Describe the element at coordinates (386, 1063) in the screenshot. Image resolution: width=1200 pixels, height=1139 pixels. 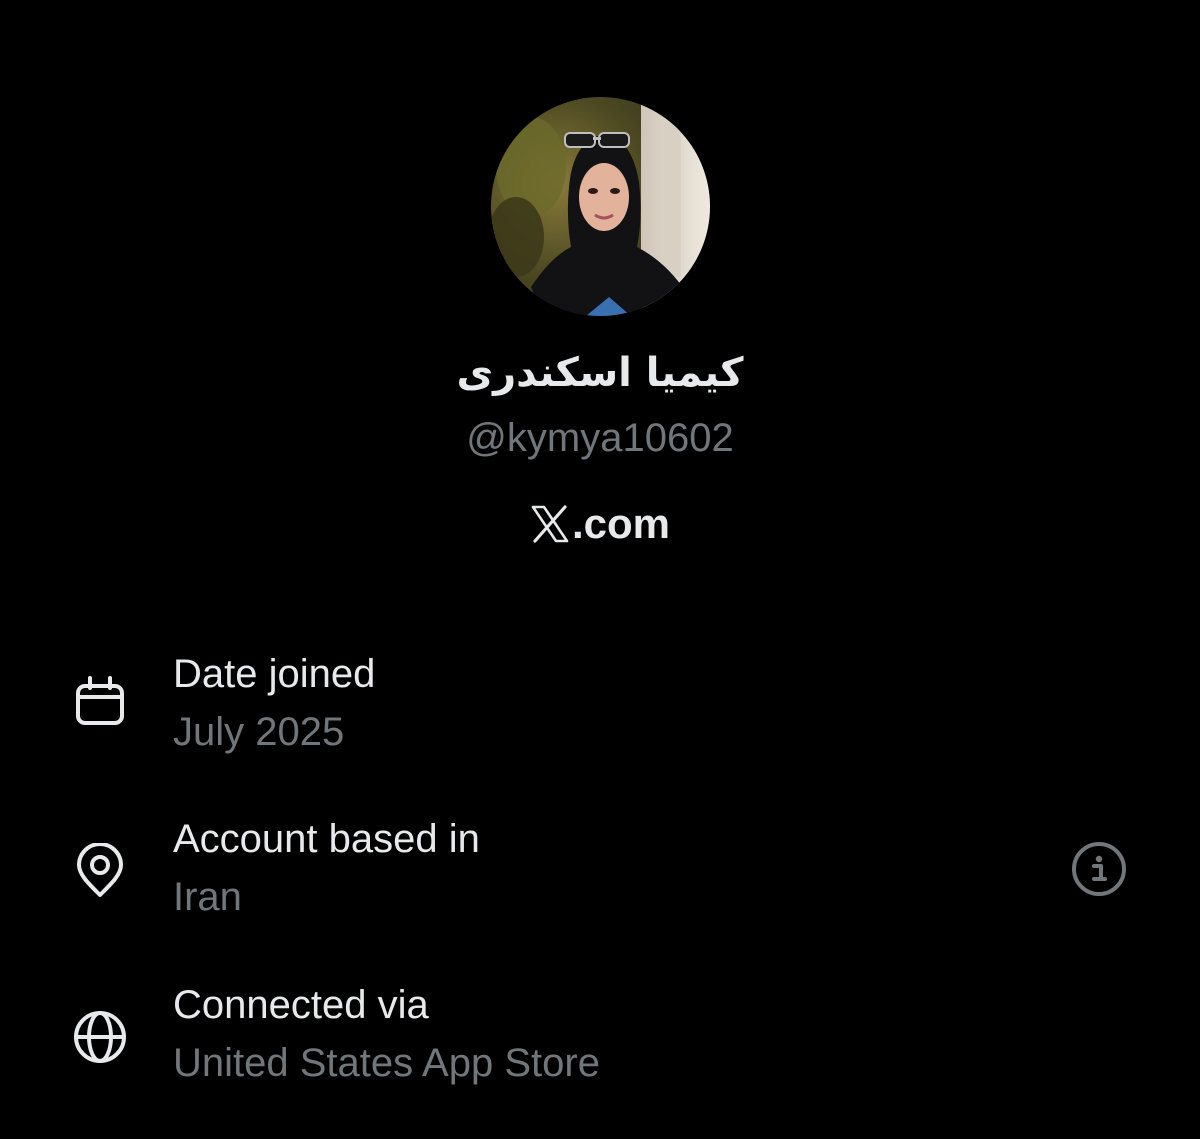
I see `connected-via-value: United States App Store` at that location.